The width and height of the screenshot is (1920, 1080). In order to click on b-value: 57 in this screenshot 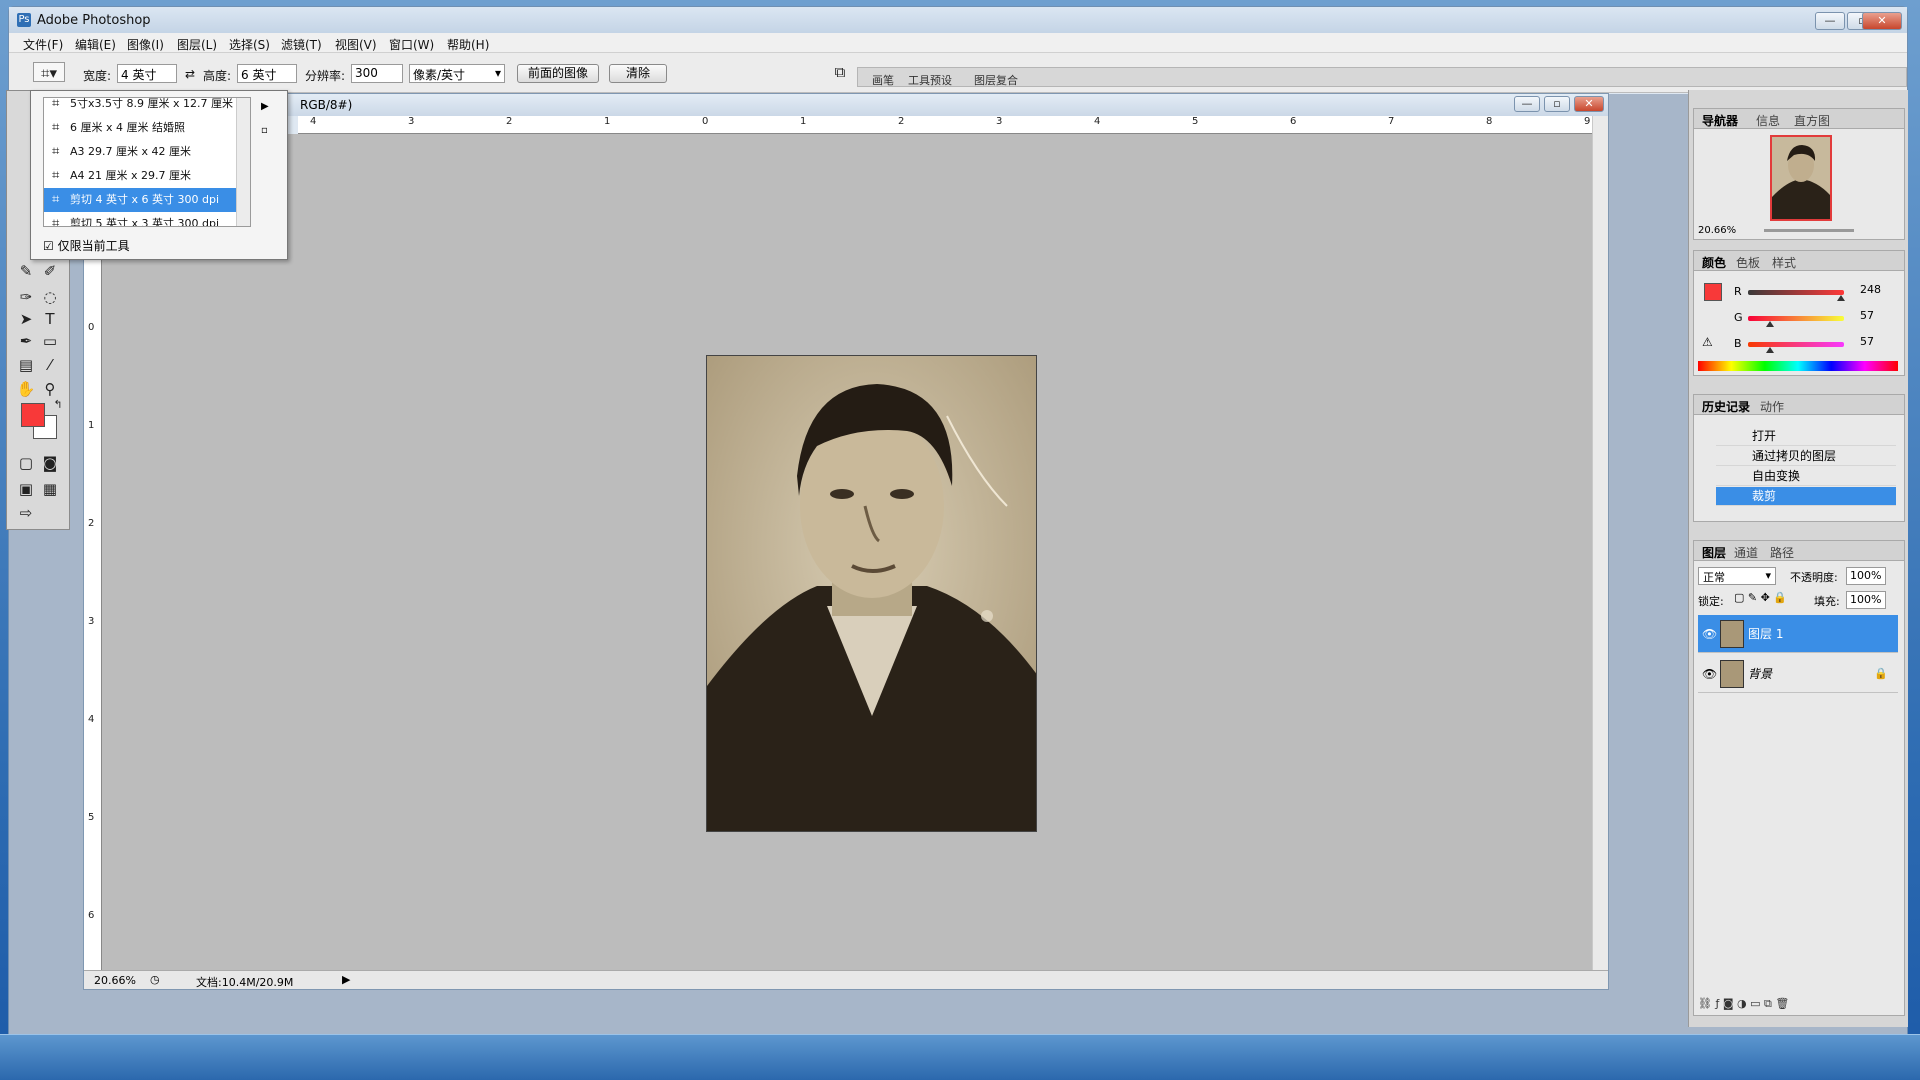, I will do `click(1867, 341)`.